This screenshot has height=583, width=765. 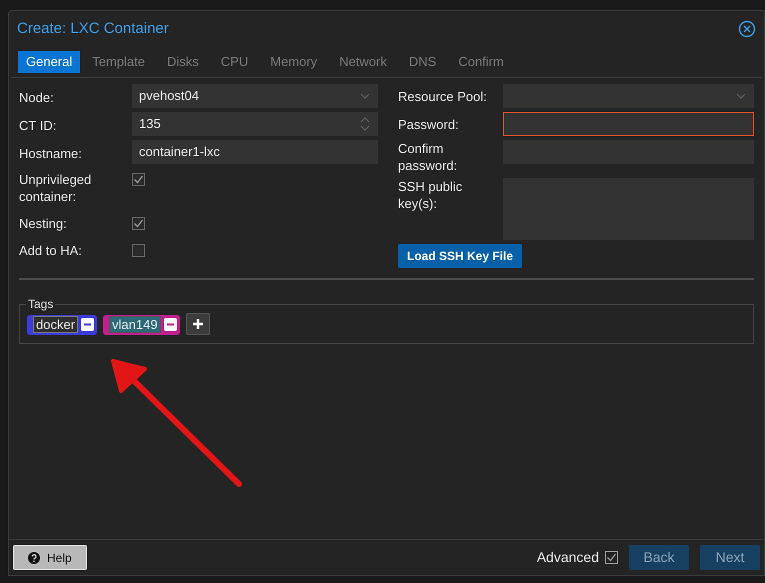 What do you see at coordinates (55, 188) in the screenshot?
I see `field-label: Unprivileged container:` at bounding box center [55, 188].